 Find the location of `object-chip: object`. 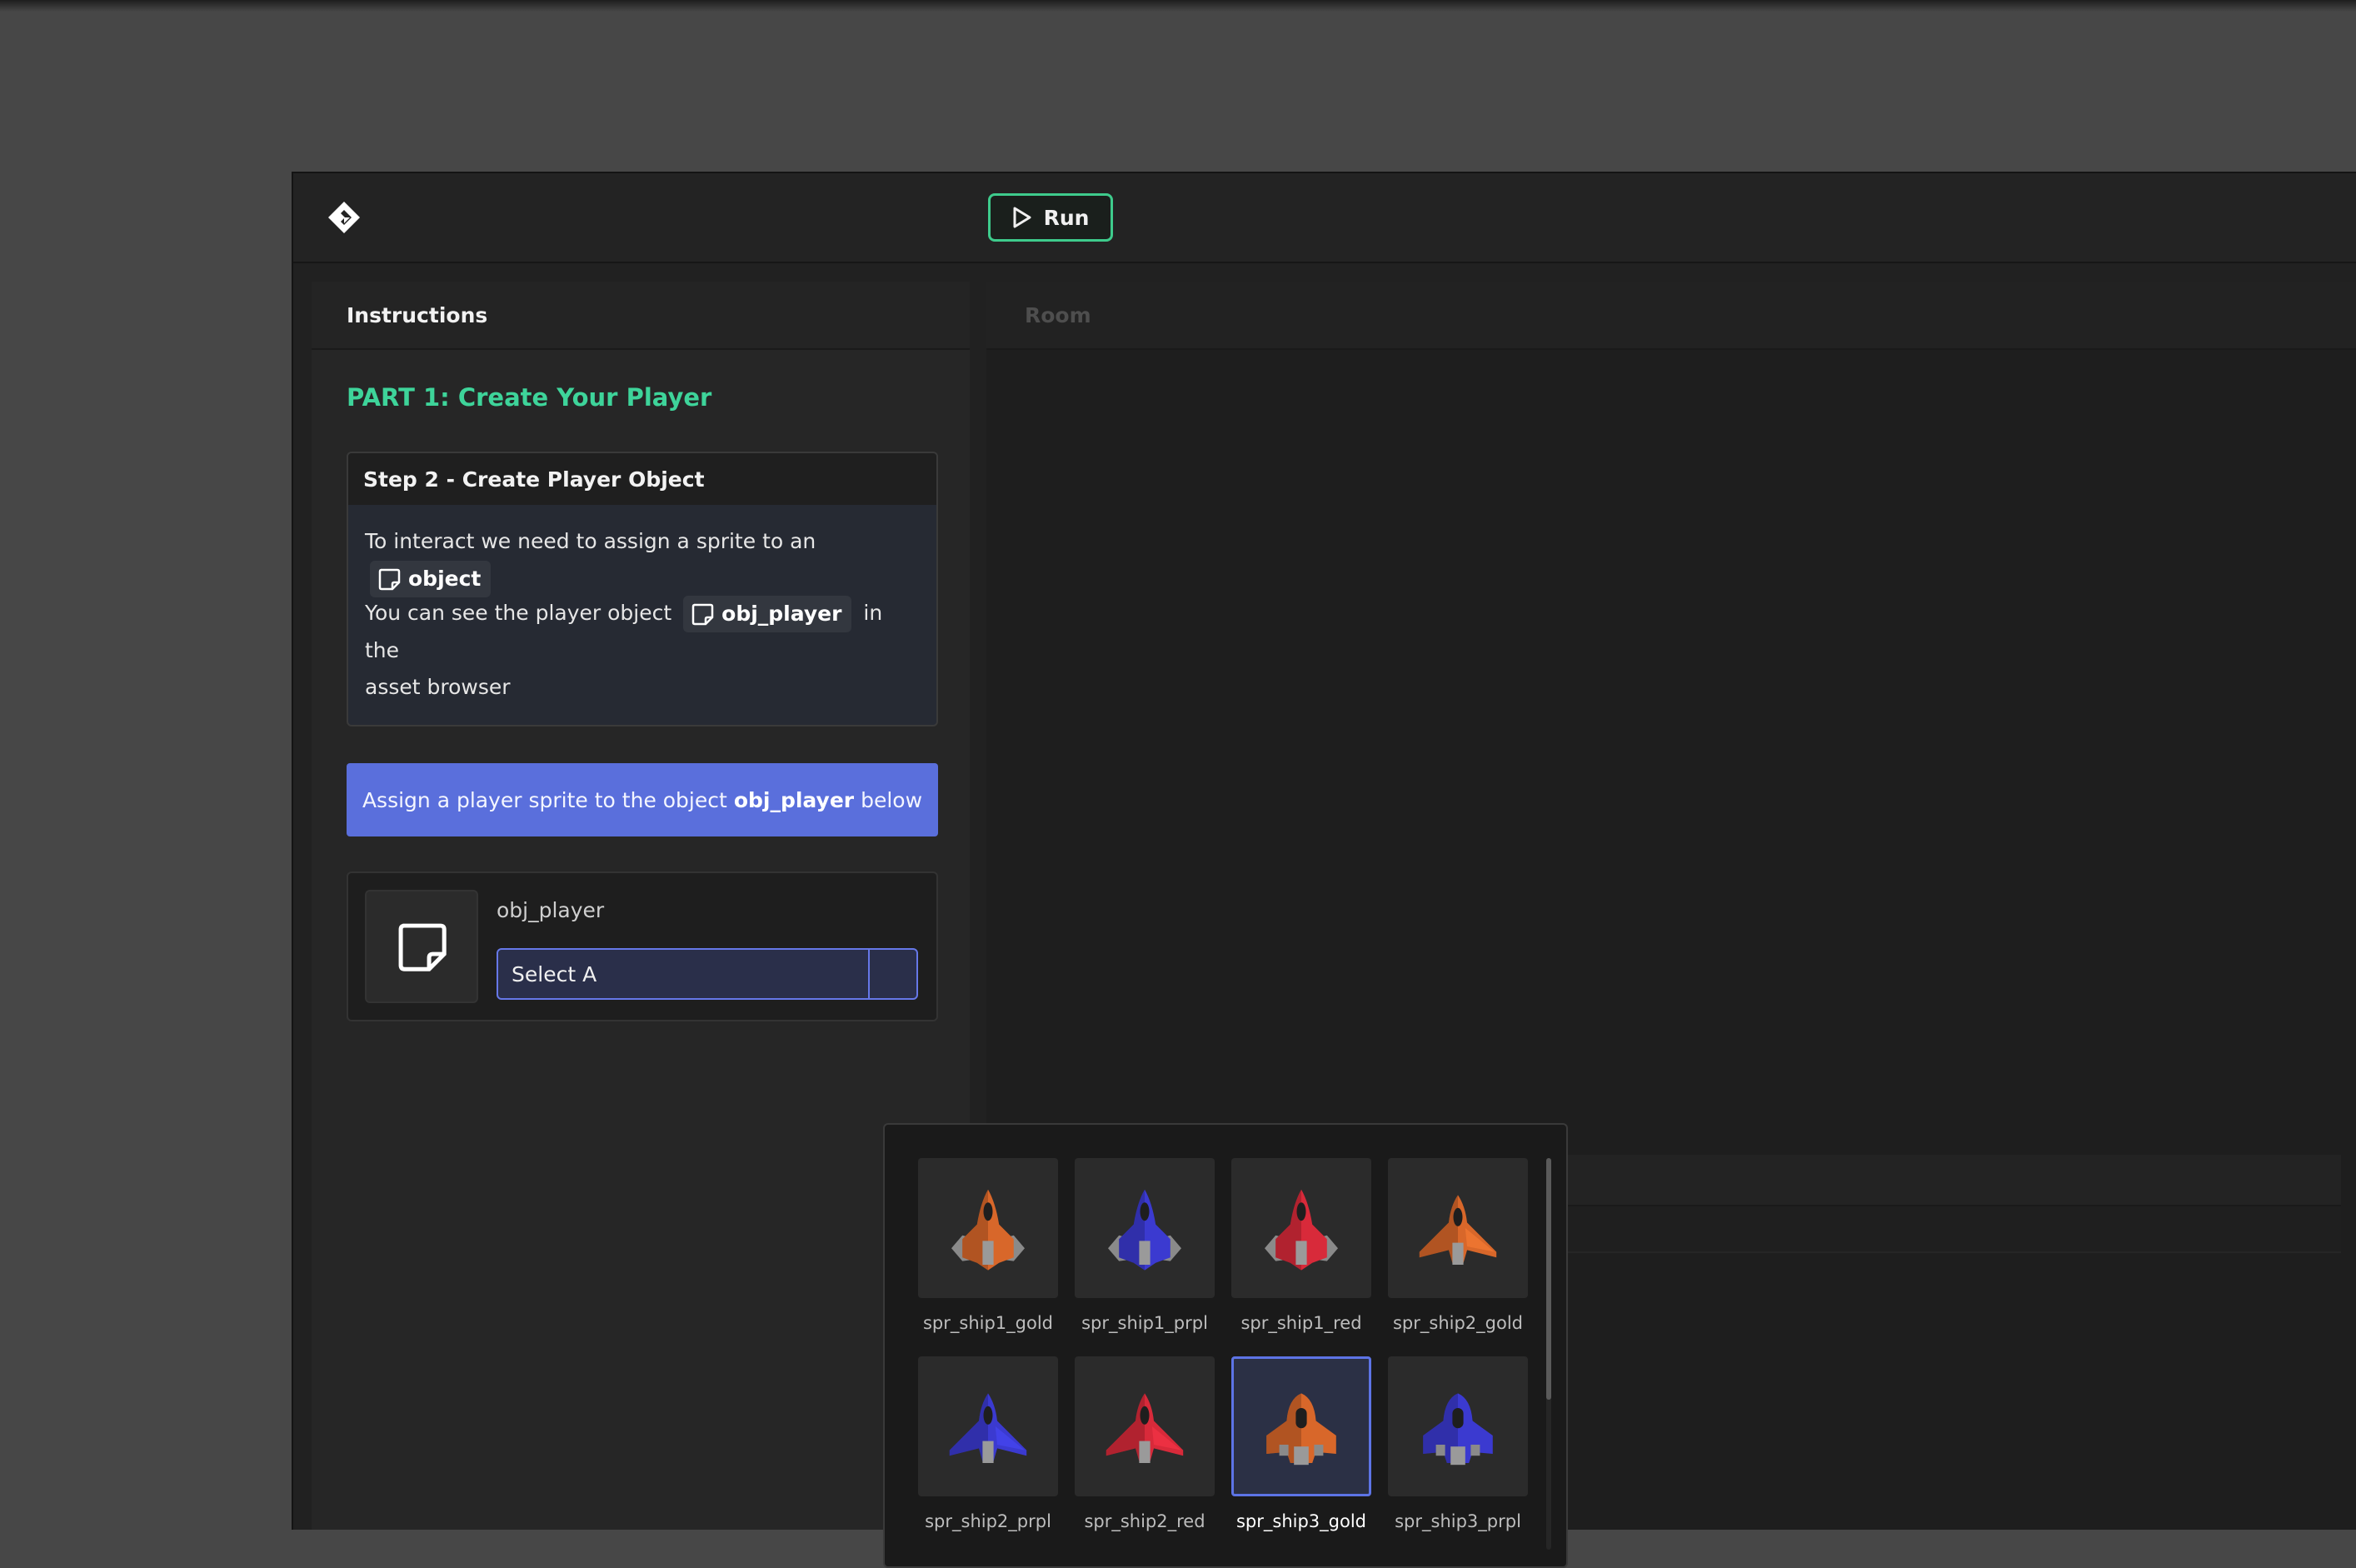

object-chip: object is located at coordinates (431, 579).